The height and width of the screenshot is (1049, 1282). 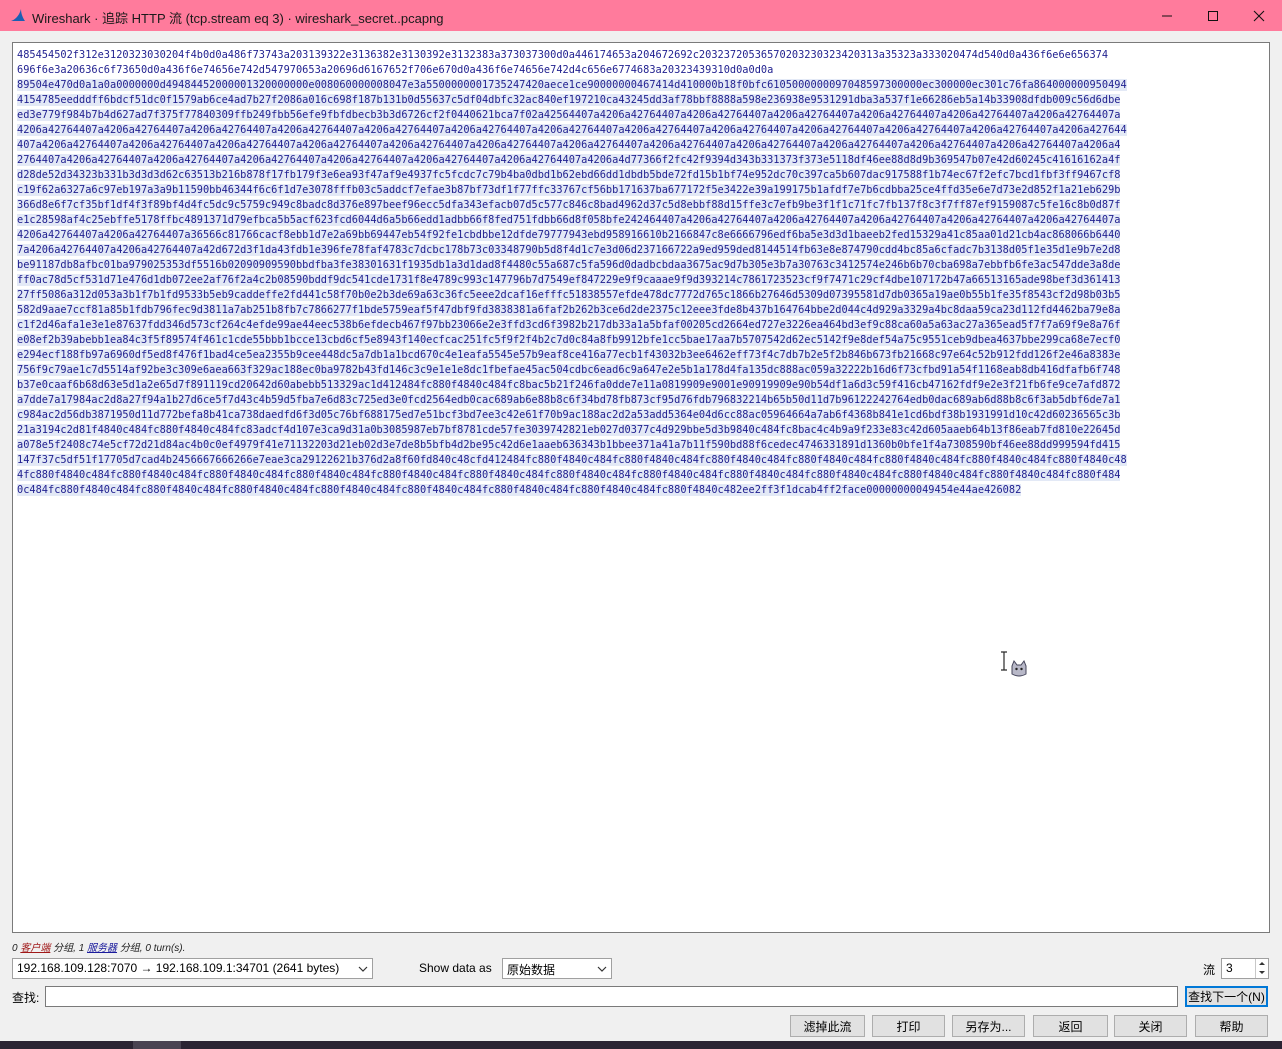 What do you see at coordinates (611, 996) in the screenshot?
I see `find-input` at bounding box center [611, 996].